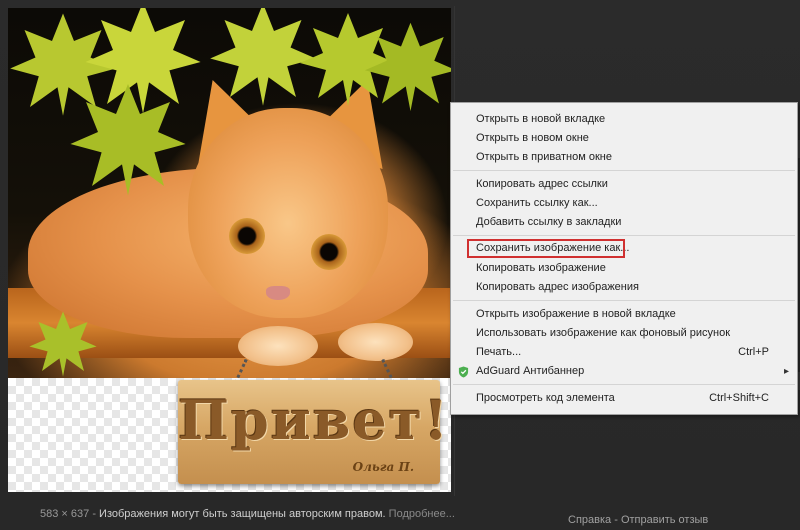  What do you see at coordinates (624, 138) in the screenshot?
I see `menu-item-open-new-window: Открыть в новом окне` at bounding box center [624, 138].